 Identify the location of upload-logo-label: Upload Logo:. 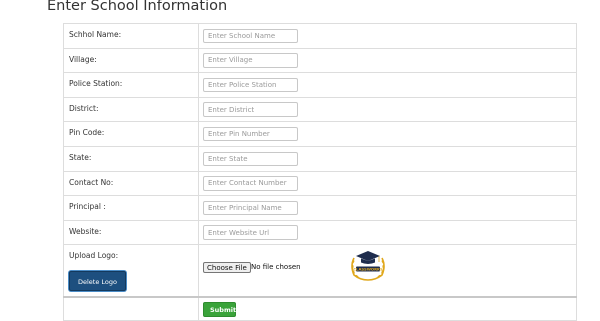
(94, 256).